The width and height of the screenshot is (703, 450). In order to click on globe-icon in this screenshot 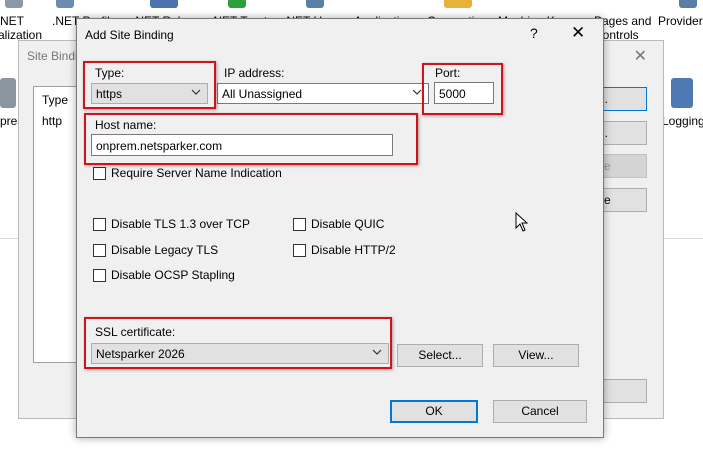, I will do `click(14, 4)`.